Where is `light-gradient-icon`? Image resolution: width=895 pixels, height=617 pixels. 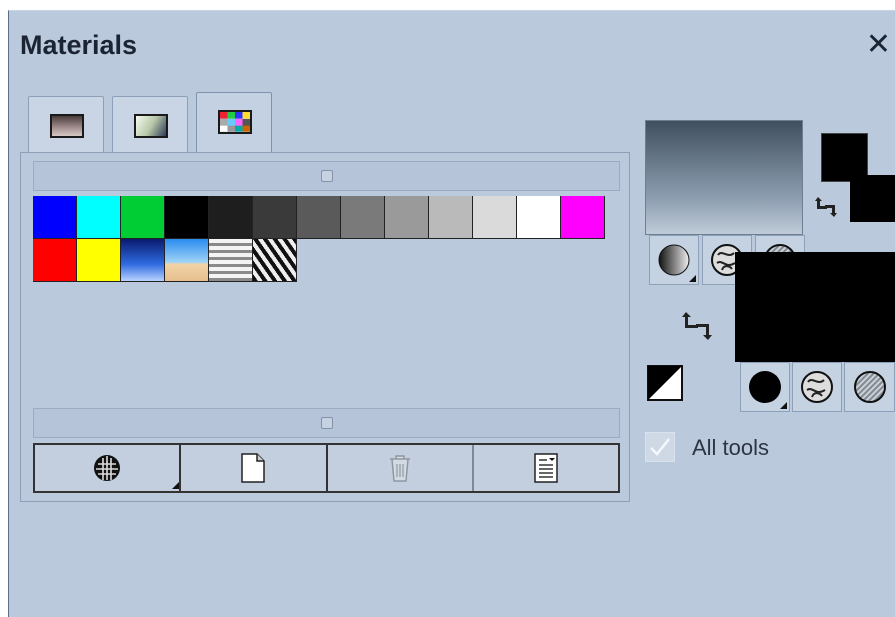 light-gradient-icon is located at coordinates (151, 126).